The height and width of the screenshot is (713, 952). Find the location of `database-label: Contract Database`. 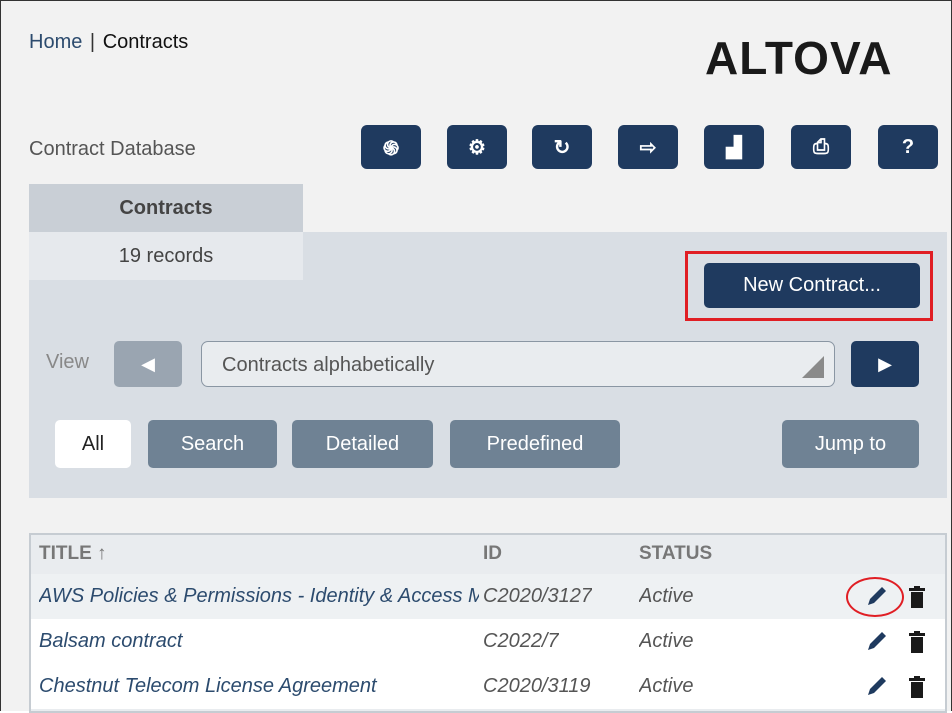

database-label: Contract Database is located at coordinates (112, 149).